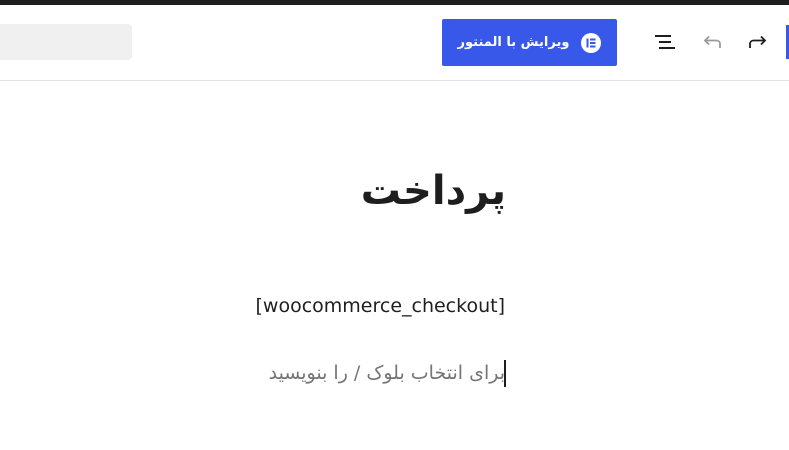  What do you see at coordinates (433, 191) in the screenshot?
I see `page-title: پرداخت` at bounding box center [433, 191].